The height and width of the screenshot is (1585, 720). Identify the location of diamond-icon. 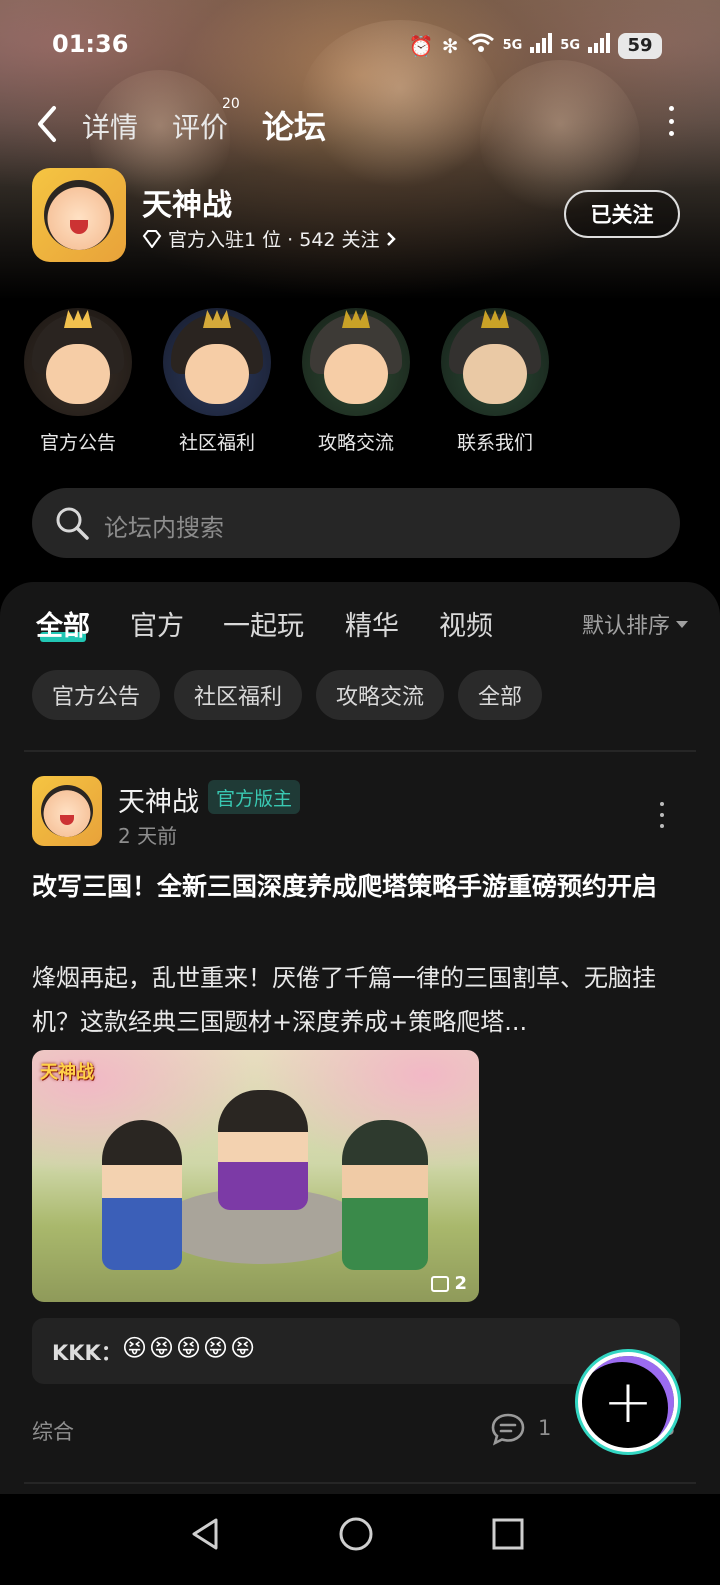
(152, 238).